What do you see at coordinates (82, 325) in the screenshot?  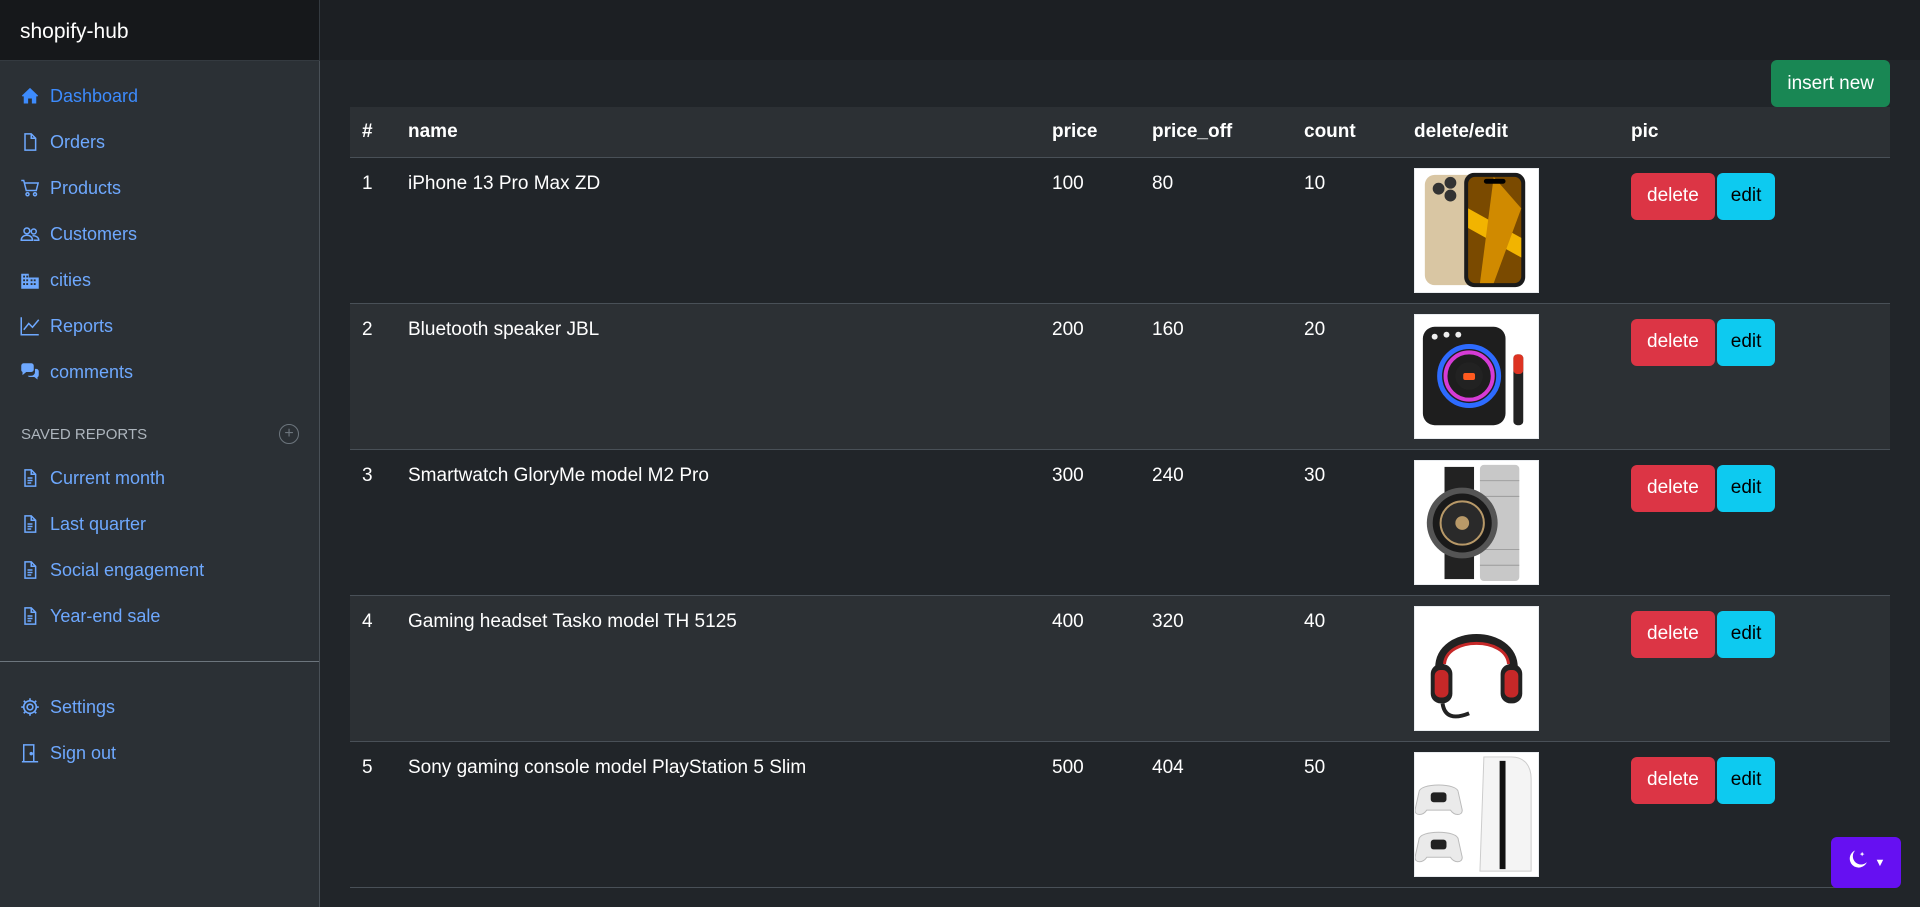 I see `sidebar-item-label: Reports` at bounding box center [82, 325].